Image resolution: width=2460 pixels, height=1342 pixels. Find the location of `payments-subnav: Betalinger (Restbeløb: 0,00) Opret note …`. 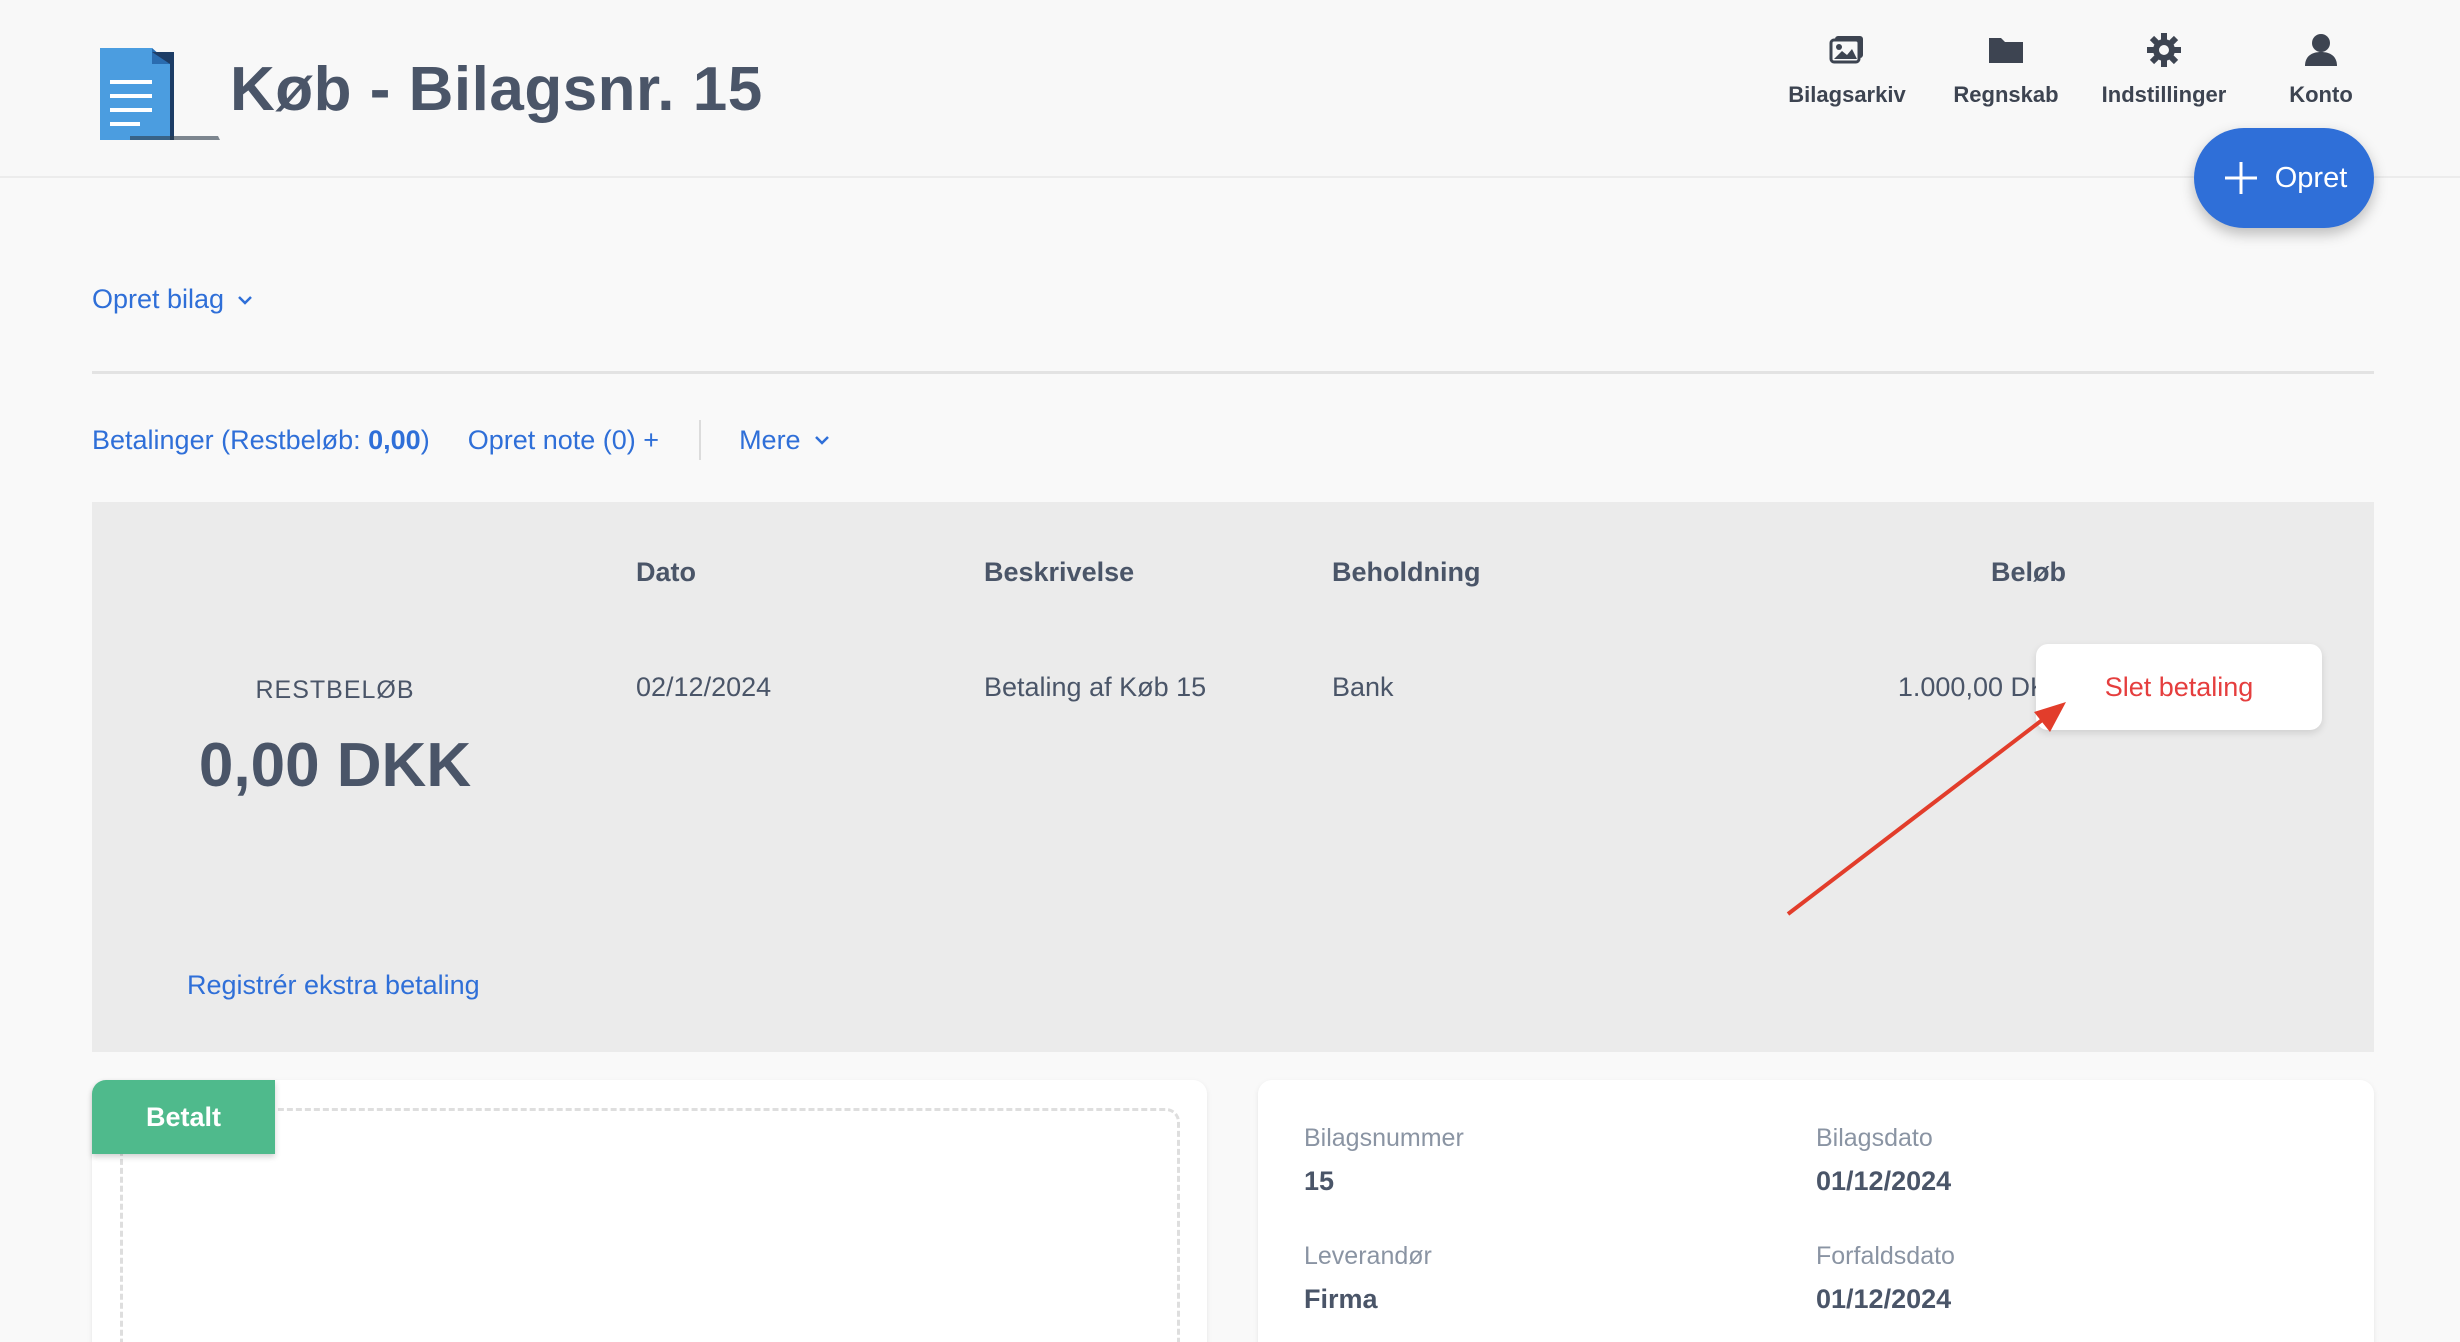

payments-subnav: Betalinger (Restbeløb: 0,00) Opret note … is located at coordinates (461, 440).